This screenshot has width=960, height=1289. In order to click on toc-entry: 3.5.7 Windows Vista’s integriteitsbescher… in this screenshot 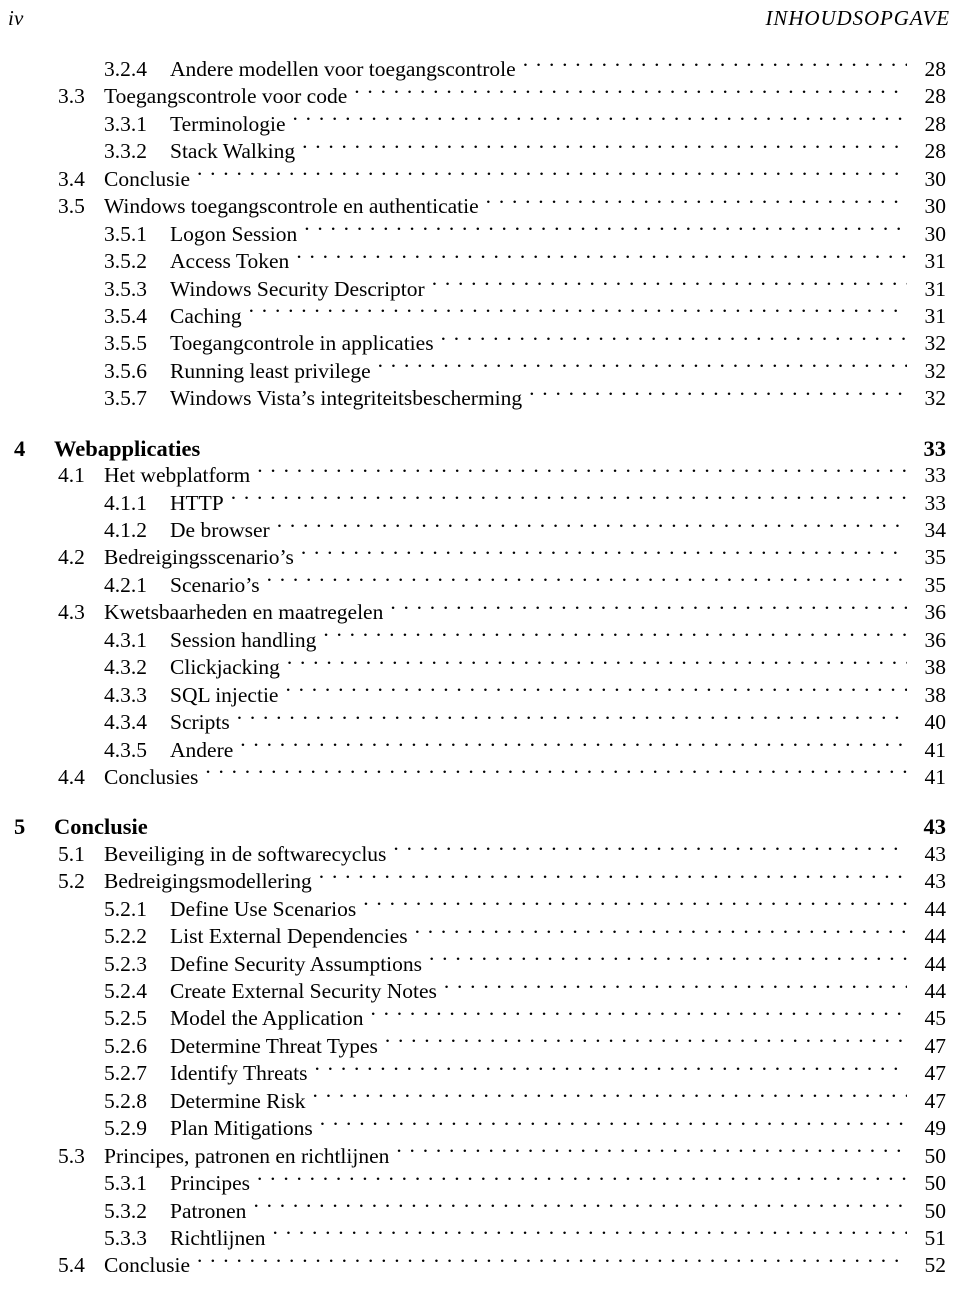, I will do `click(480, 398)`.